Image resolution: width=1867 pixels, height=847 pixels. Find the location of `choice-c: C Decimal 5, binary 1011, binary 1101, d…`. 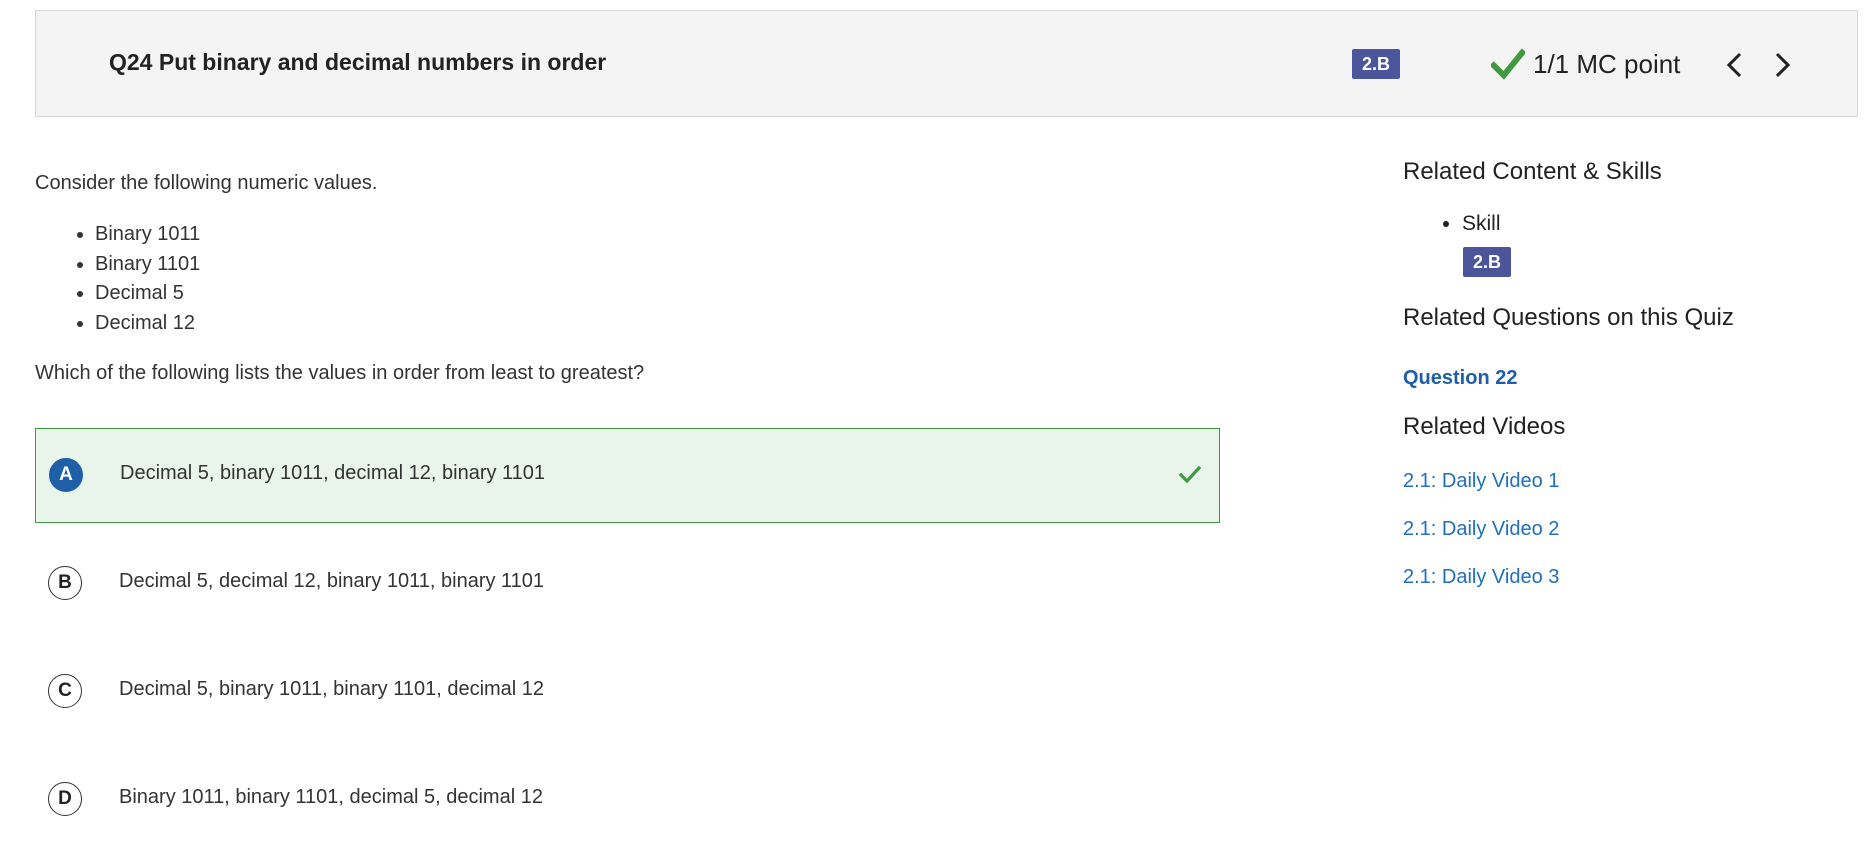

choice-c: C Decimal 5, binary 1011, binary 1101, d… is located at coordinates (627, 691).